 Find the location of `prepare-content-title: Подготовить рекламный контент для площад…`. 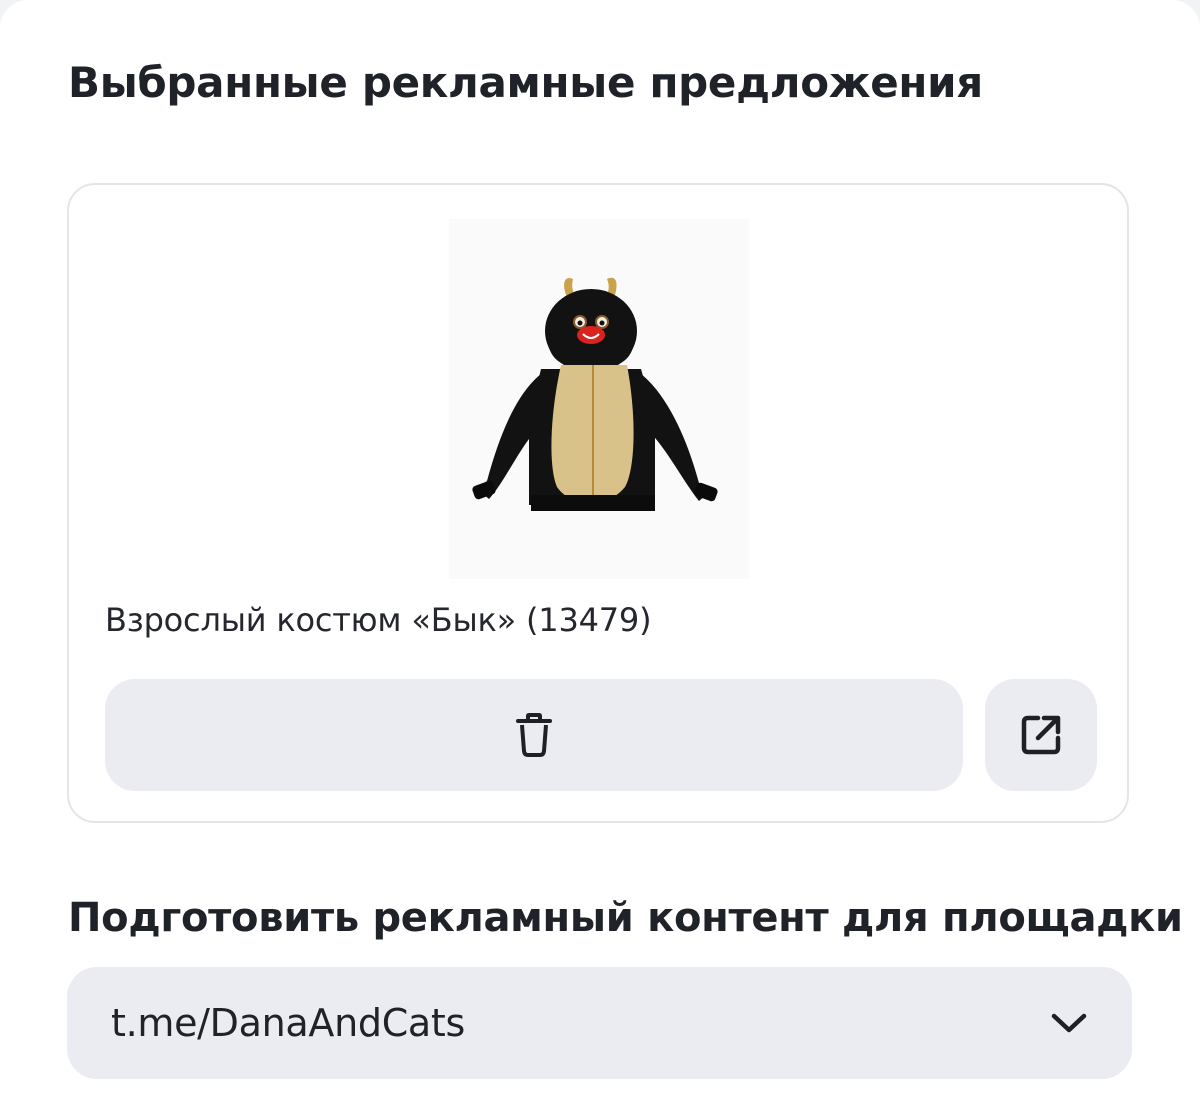

prepare-content-title: Подготовить рекламный контент для площад… is located at coordinates (625, 918).